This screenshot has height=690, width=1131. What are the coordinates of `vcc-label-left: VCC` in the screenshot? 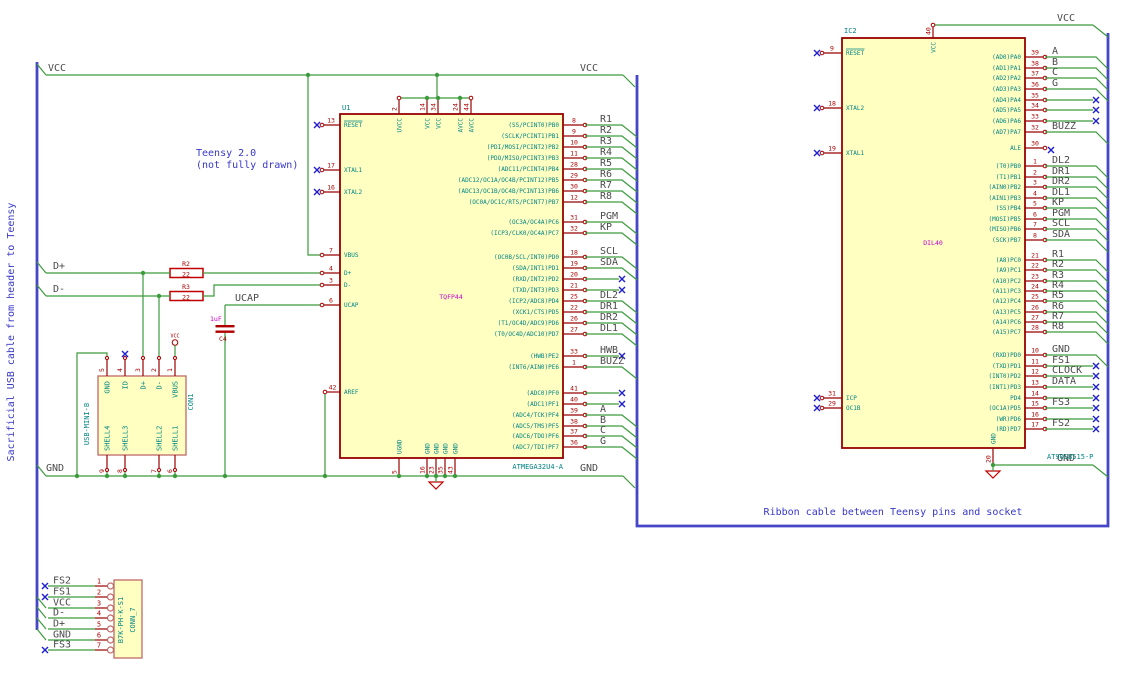 It's located at (57, 68).